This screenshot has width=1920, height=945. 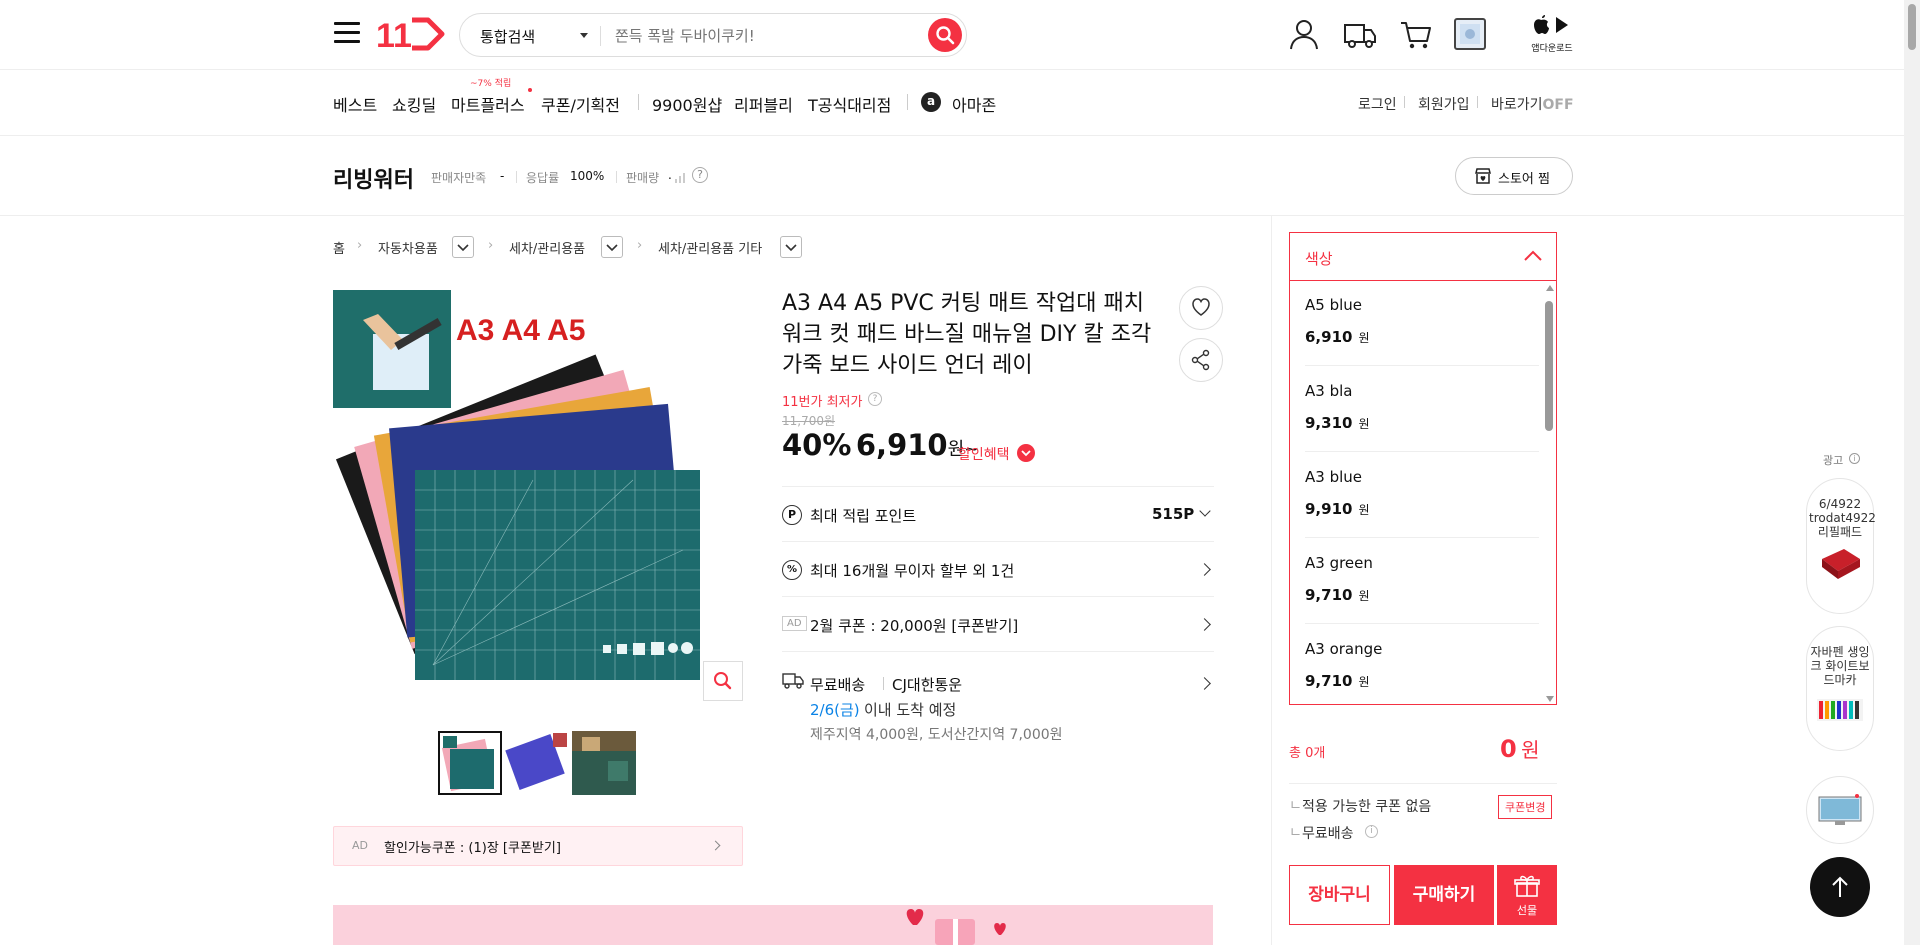 What do you see at coordinates (538, 490) in the screenshot?
I see `product-main-image: A3 A4 A5` at bounding box center [538, 490].